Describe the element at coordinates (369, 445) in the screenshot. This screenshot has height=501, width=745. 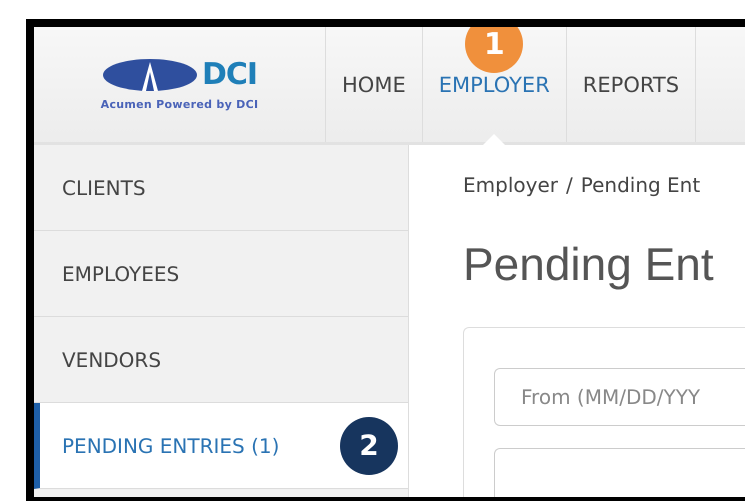
I see `step-number-badge: 2` at that location.